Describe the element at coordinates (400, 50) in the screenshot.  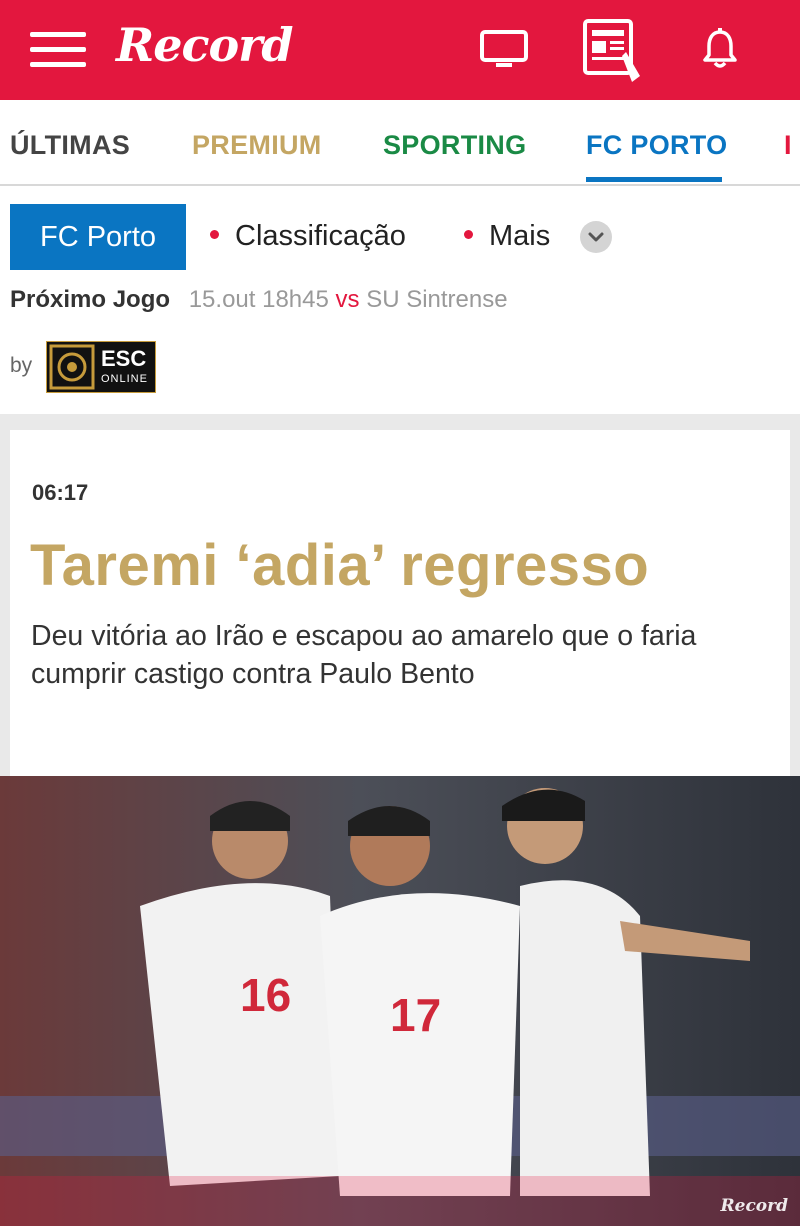
I see `top-header: Record` at that location.